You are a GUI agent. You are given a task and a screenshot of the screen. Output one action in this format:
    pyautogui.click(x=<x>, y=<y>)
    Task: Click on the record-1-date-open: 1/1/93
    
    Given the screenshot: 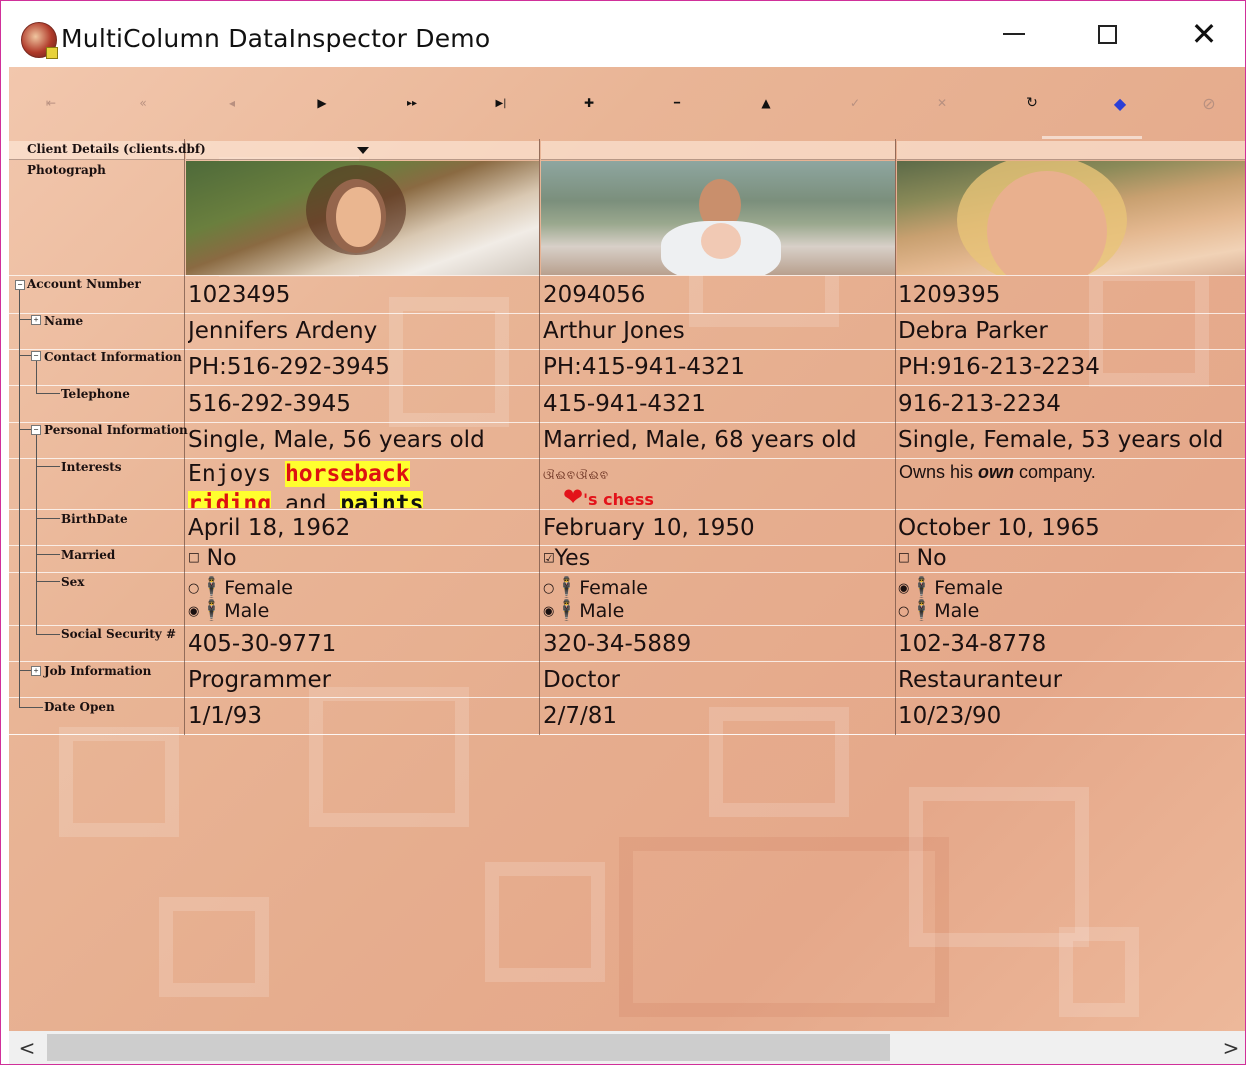 What is the action you would take?
    pyautogui.click(x=225, y=716)
    